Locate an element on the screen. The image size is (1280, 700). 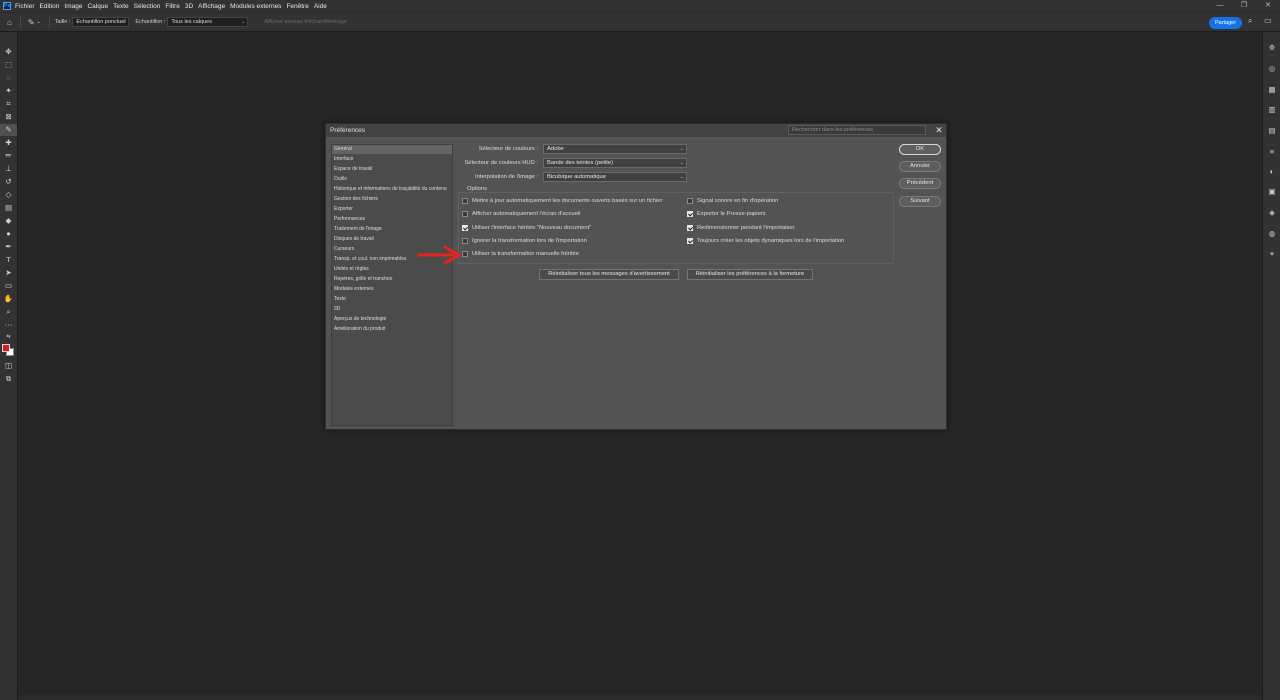
gradient-tool-icon: ▤ is located at coordinates (8, 208).